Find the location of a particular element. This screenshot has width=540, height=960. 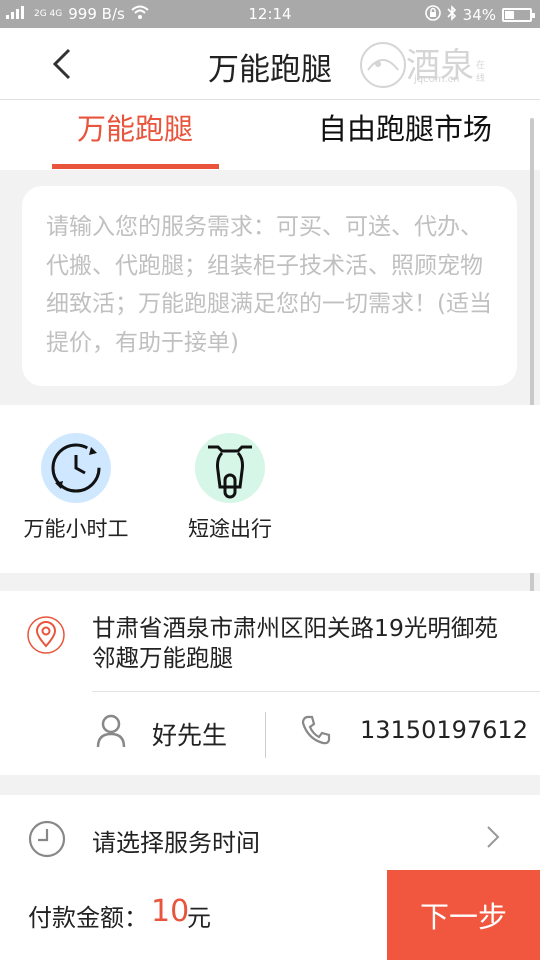

location-pin-icon is located at coordinates (46, 635).